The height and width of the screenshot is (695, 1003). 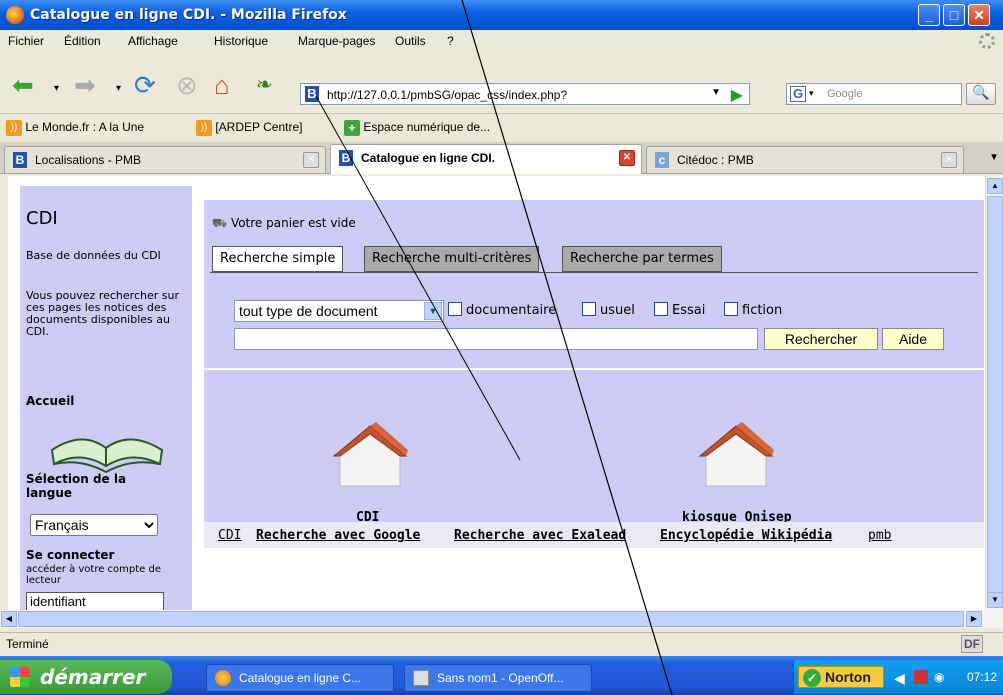 I want to click on footer-link-cdi: CDI, so click(x=229, y=535).